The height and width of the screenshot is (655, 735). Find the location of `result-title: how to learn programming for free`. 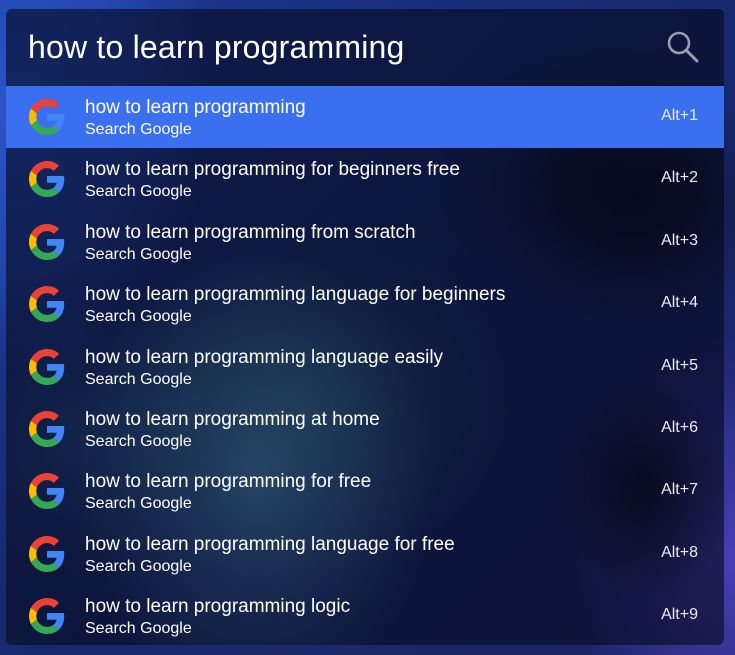

result-title: how to learn programming for free is located at coordinates (228, 482).